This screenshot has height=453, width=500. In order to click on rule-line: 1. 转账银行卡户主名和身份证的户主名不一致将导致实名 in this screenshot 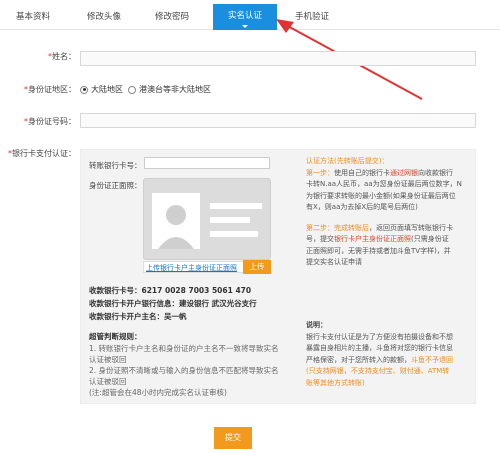, I will do `click(184, 348)`.